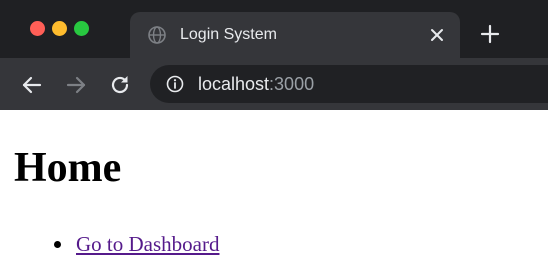 Image resolution: width=548 pixels, height=267 pixels. I want to click on page-title: Home, so click(68, 168).